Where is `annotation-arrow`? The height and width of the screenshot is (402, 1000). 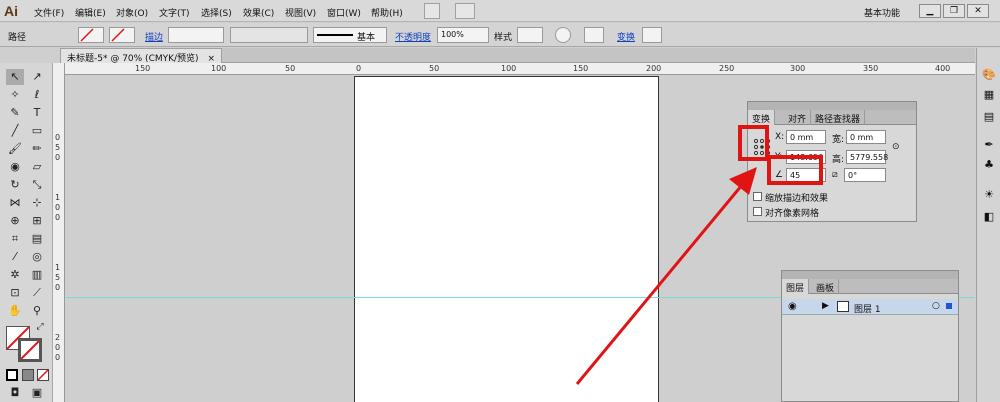 annotation-arrow is located at coordinates (666, 276).